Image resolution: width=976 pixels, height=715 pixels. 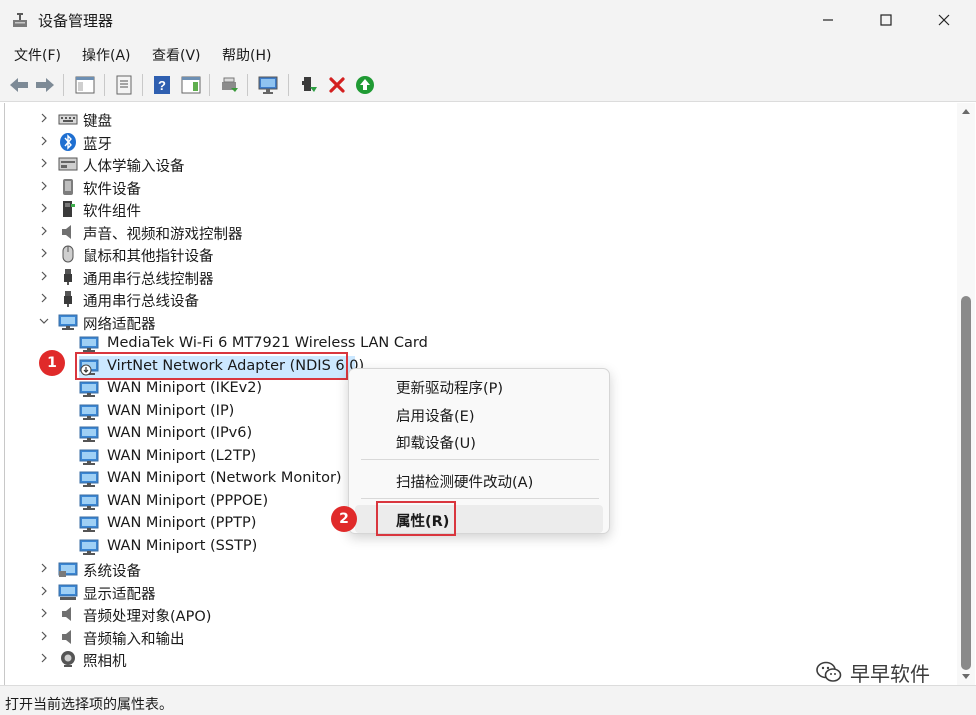 I want to click on device-enable-icon, so click(x=309, y=84).